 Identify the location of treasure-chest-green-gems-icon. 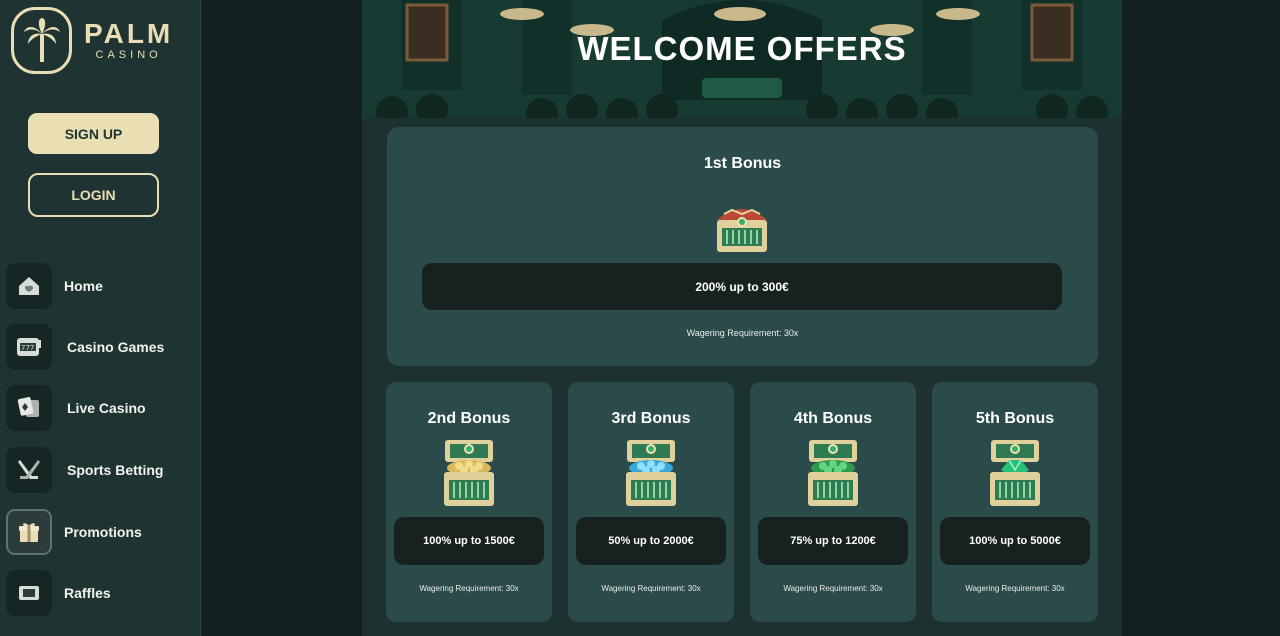
(833, 476).